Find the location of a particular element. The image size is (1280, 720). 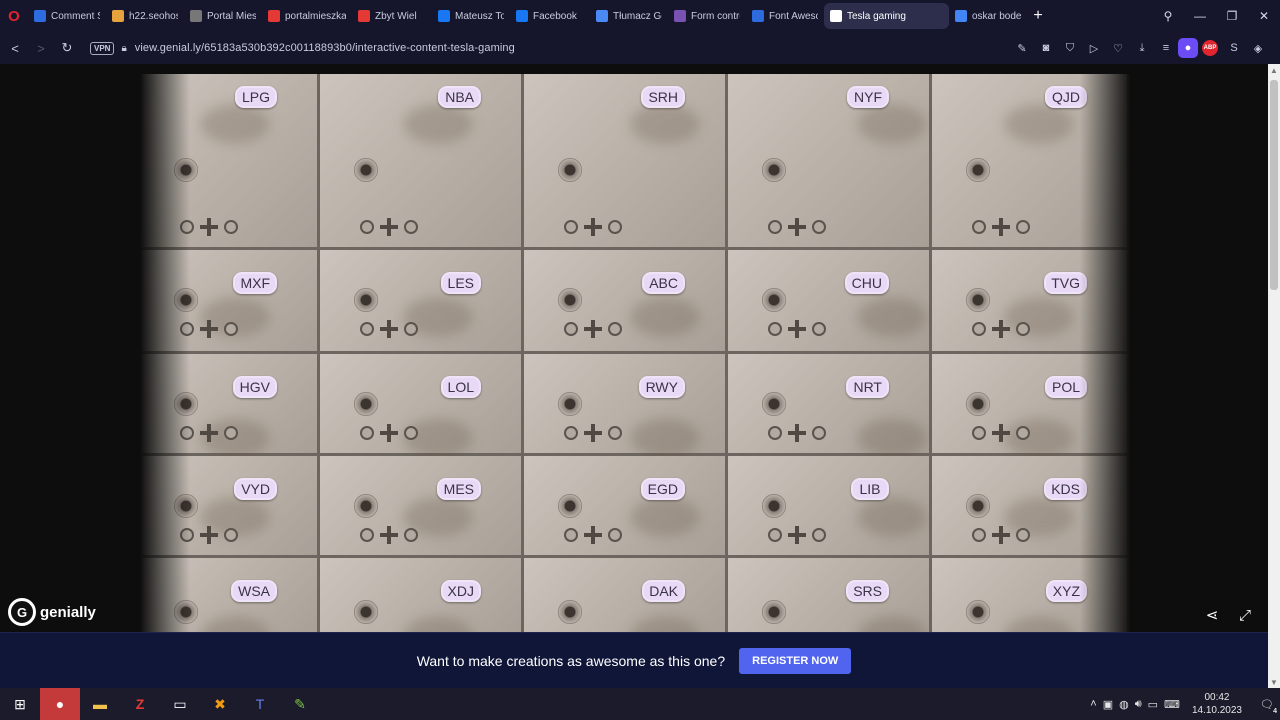

mailbox-hgv: HGV is located at coordinates (230, 406).